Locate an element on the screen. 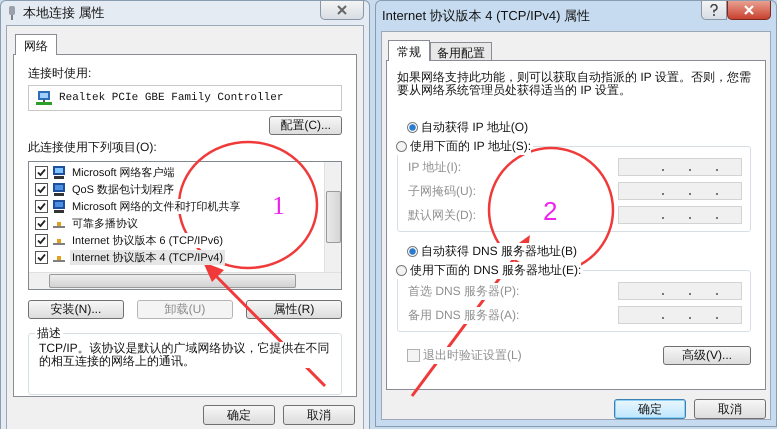 The height and width of the screenshot is (429, 777). field-label: 默认网关(D): is located at coordinates (442, 215).